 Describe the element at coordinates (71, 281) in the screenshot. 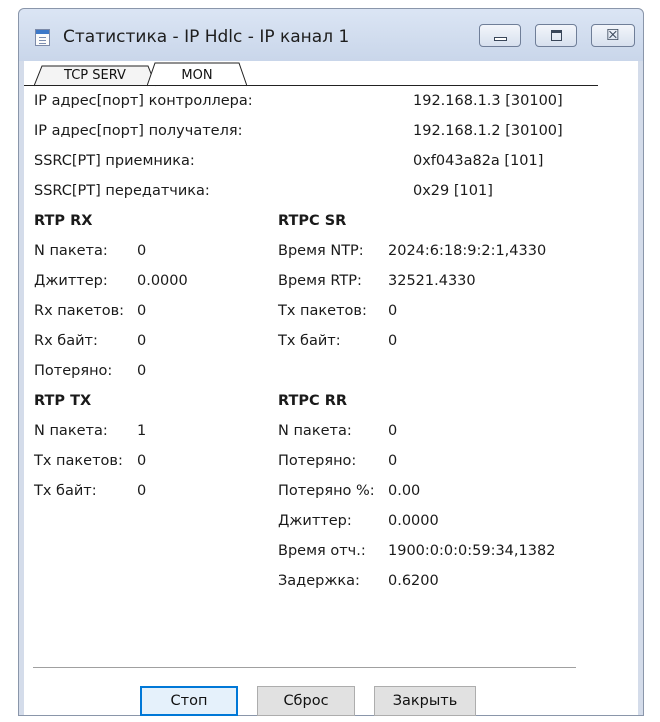

I see `rtp-rx-label: Джиттер:` at that location.